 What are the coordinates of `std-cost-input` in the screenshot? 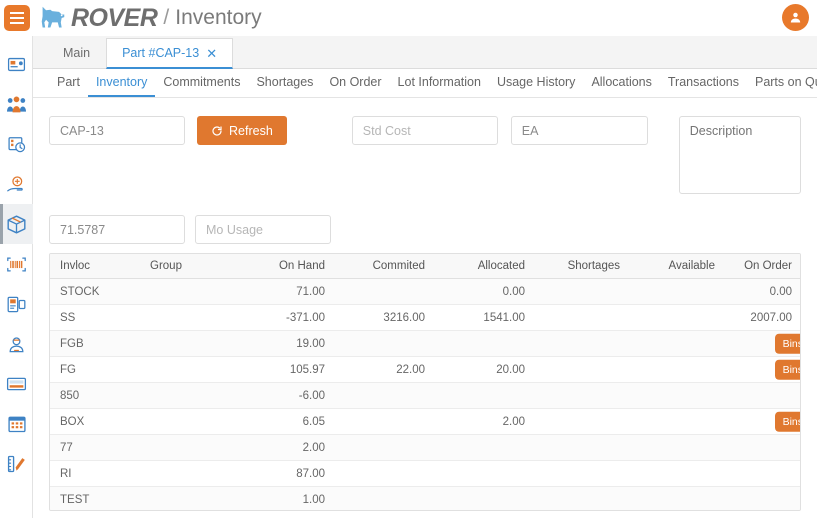 It's located at (424, 130).